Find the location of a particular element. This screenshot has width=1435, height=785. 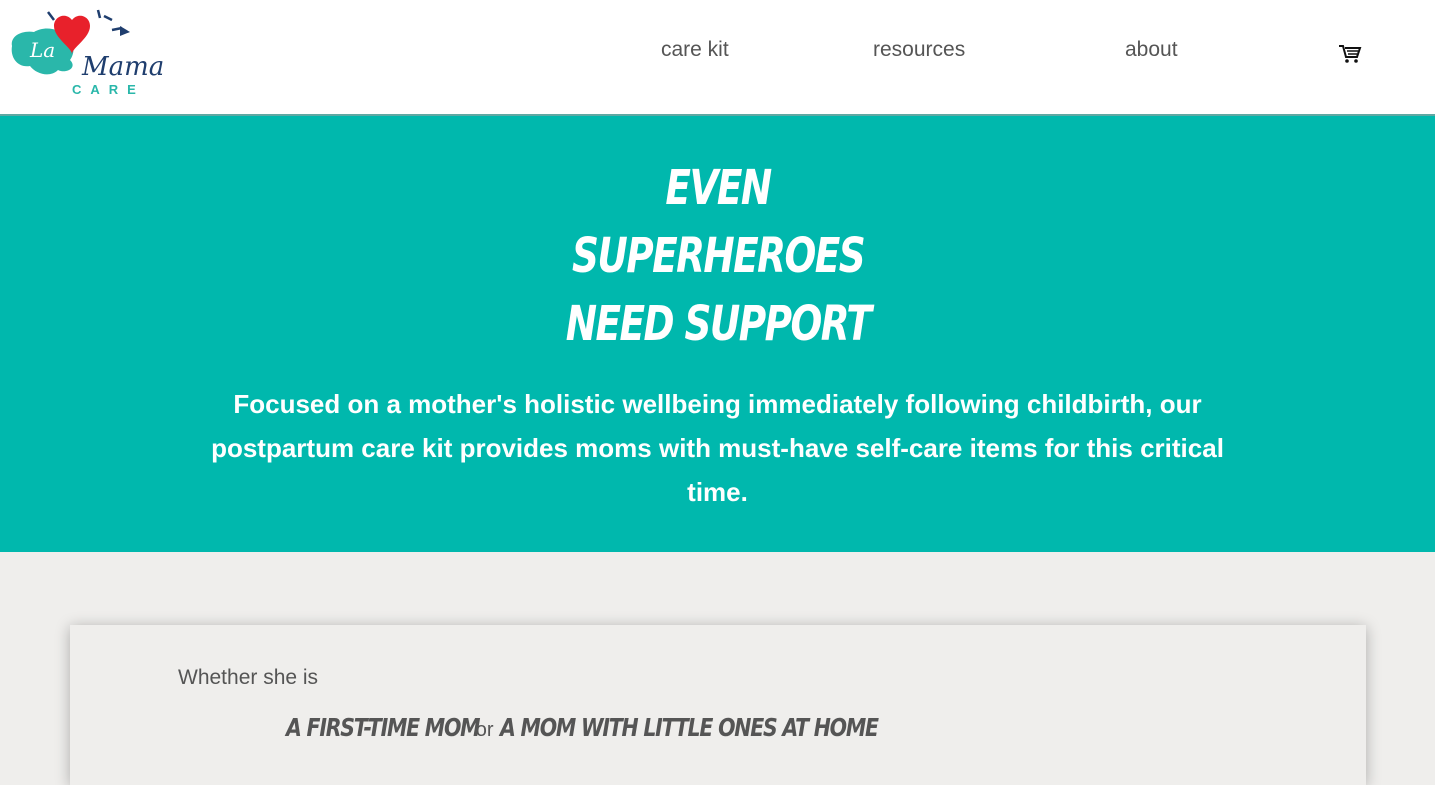

audience-first-time-mom: A FIRST-TIME MOM is located at coordinates (383, 727).